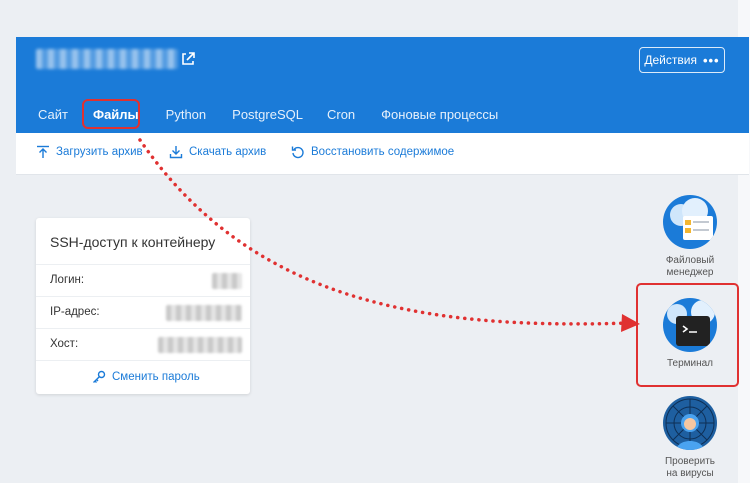 Image resolution: width=750 pixels, height=483 pixels. What do you see at coordinates (143, 280) in the screenshot?
I see `ssh-row-login: Логин:` at bounding box center [143, 280].